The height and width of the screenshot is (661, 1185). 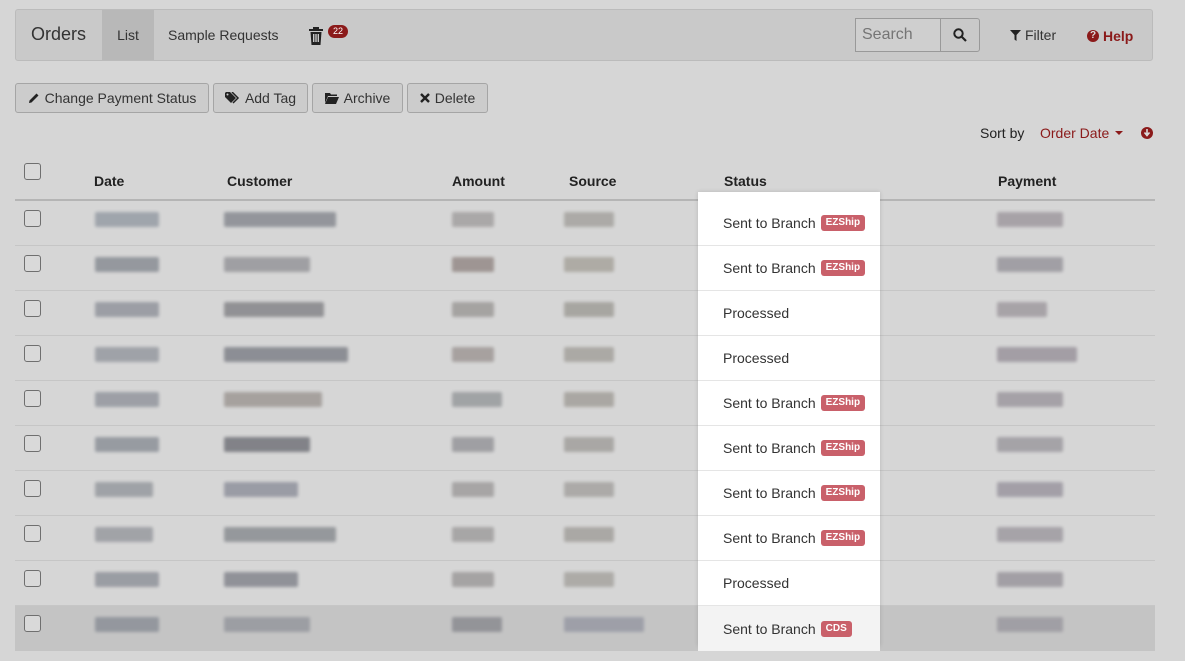 What do you see at coordinates (270, 98) in the screenshot?
I see `add-tag-label: Add Tag` at bounding box center [270, 98].